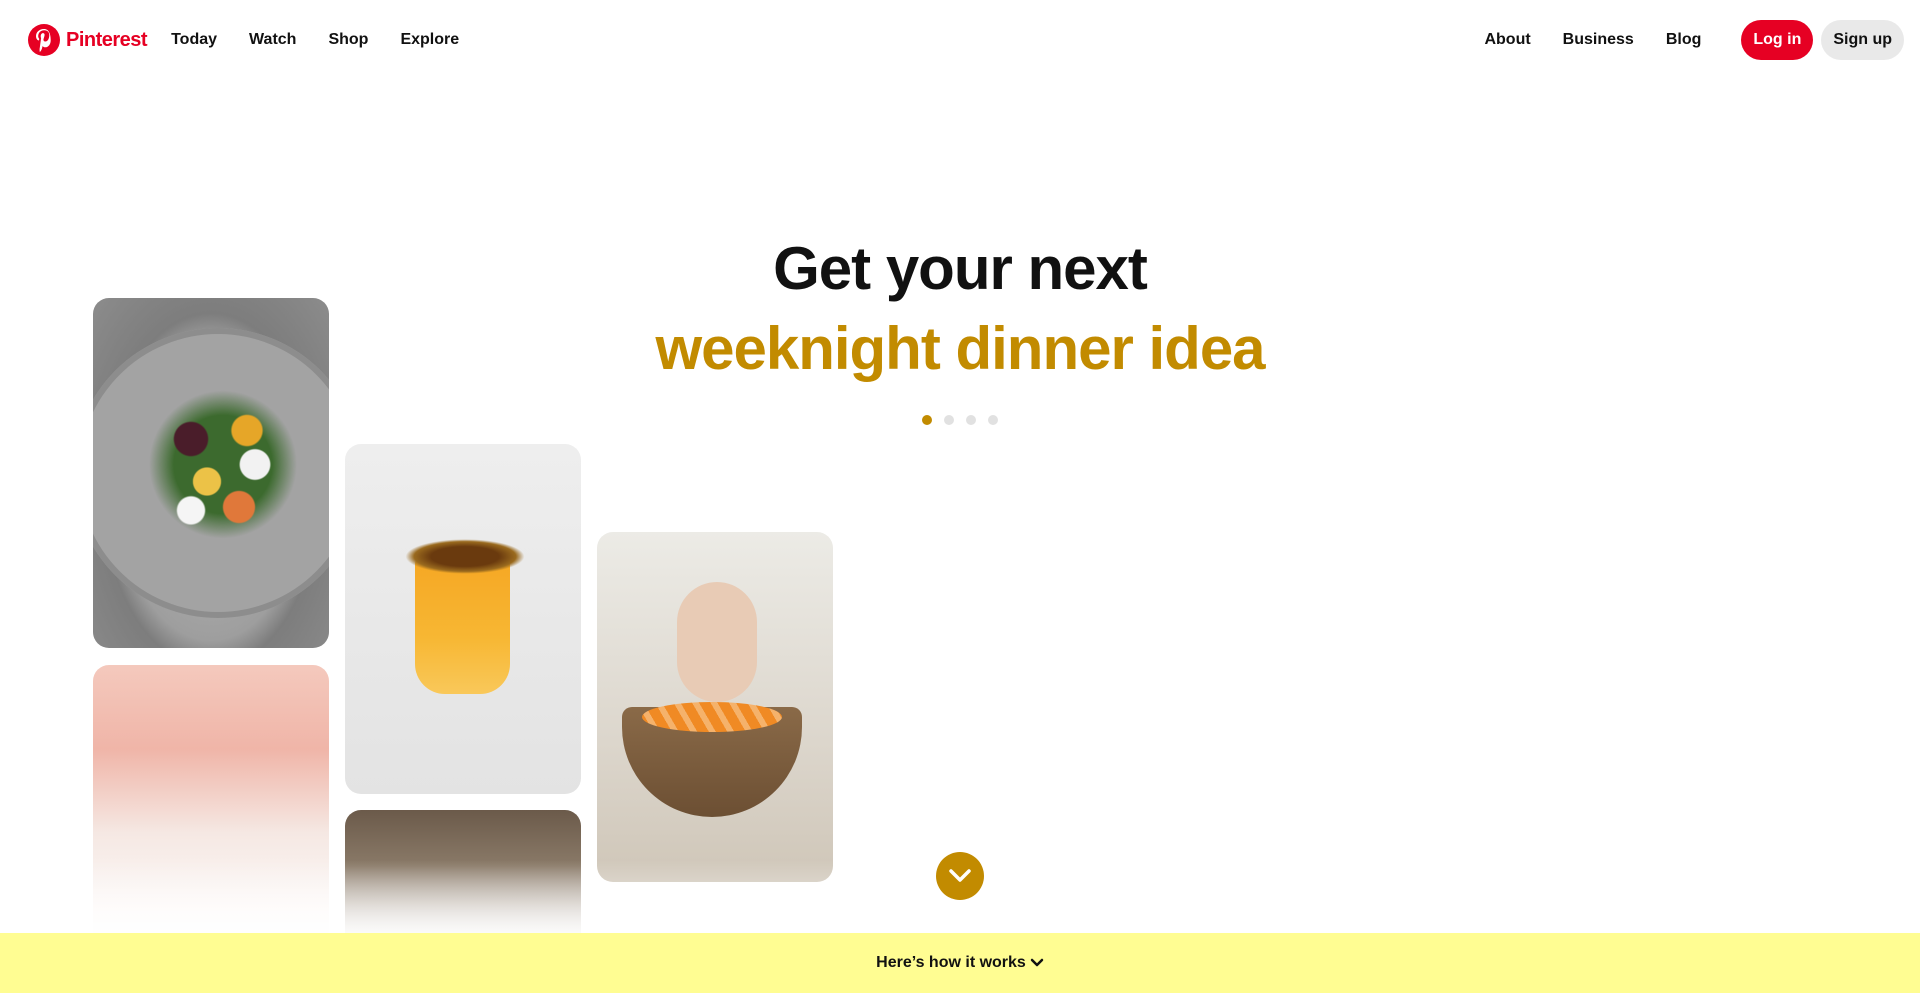  I want to click on login-button: Log in, so click(1777, 40).